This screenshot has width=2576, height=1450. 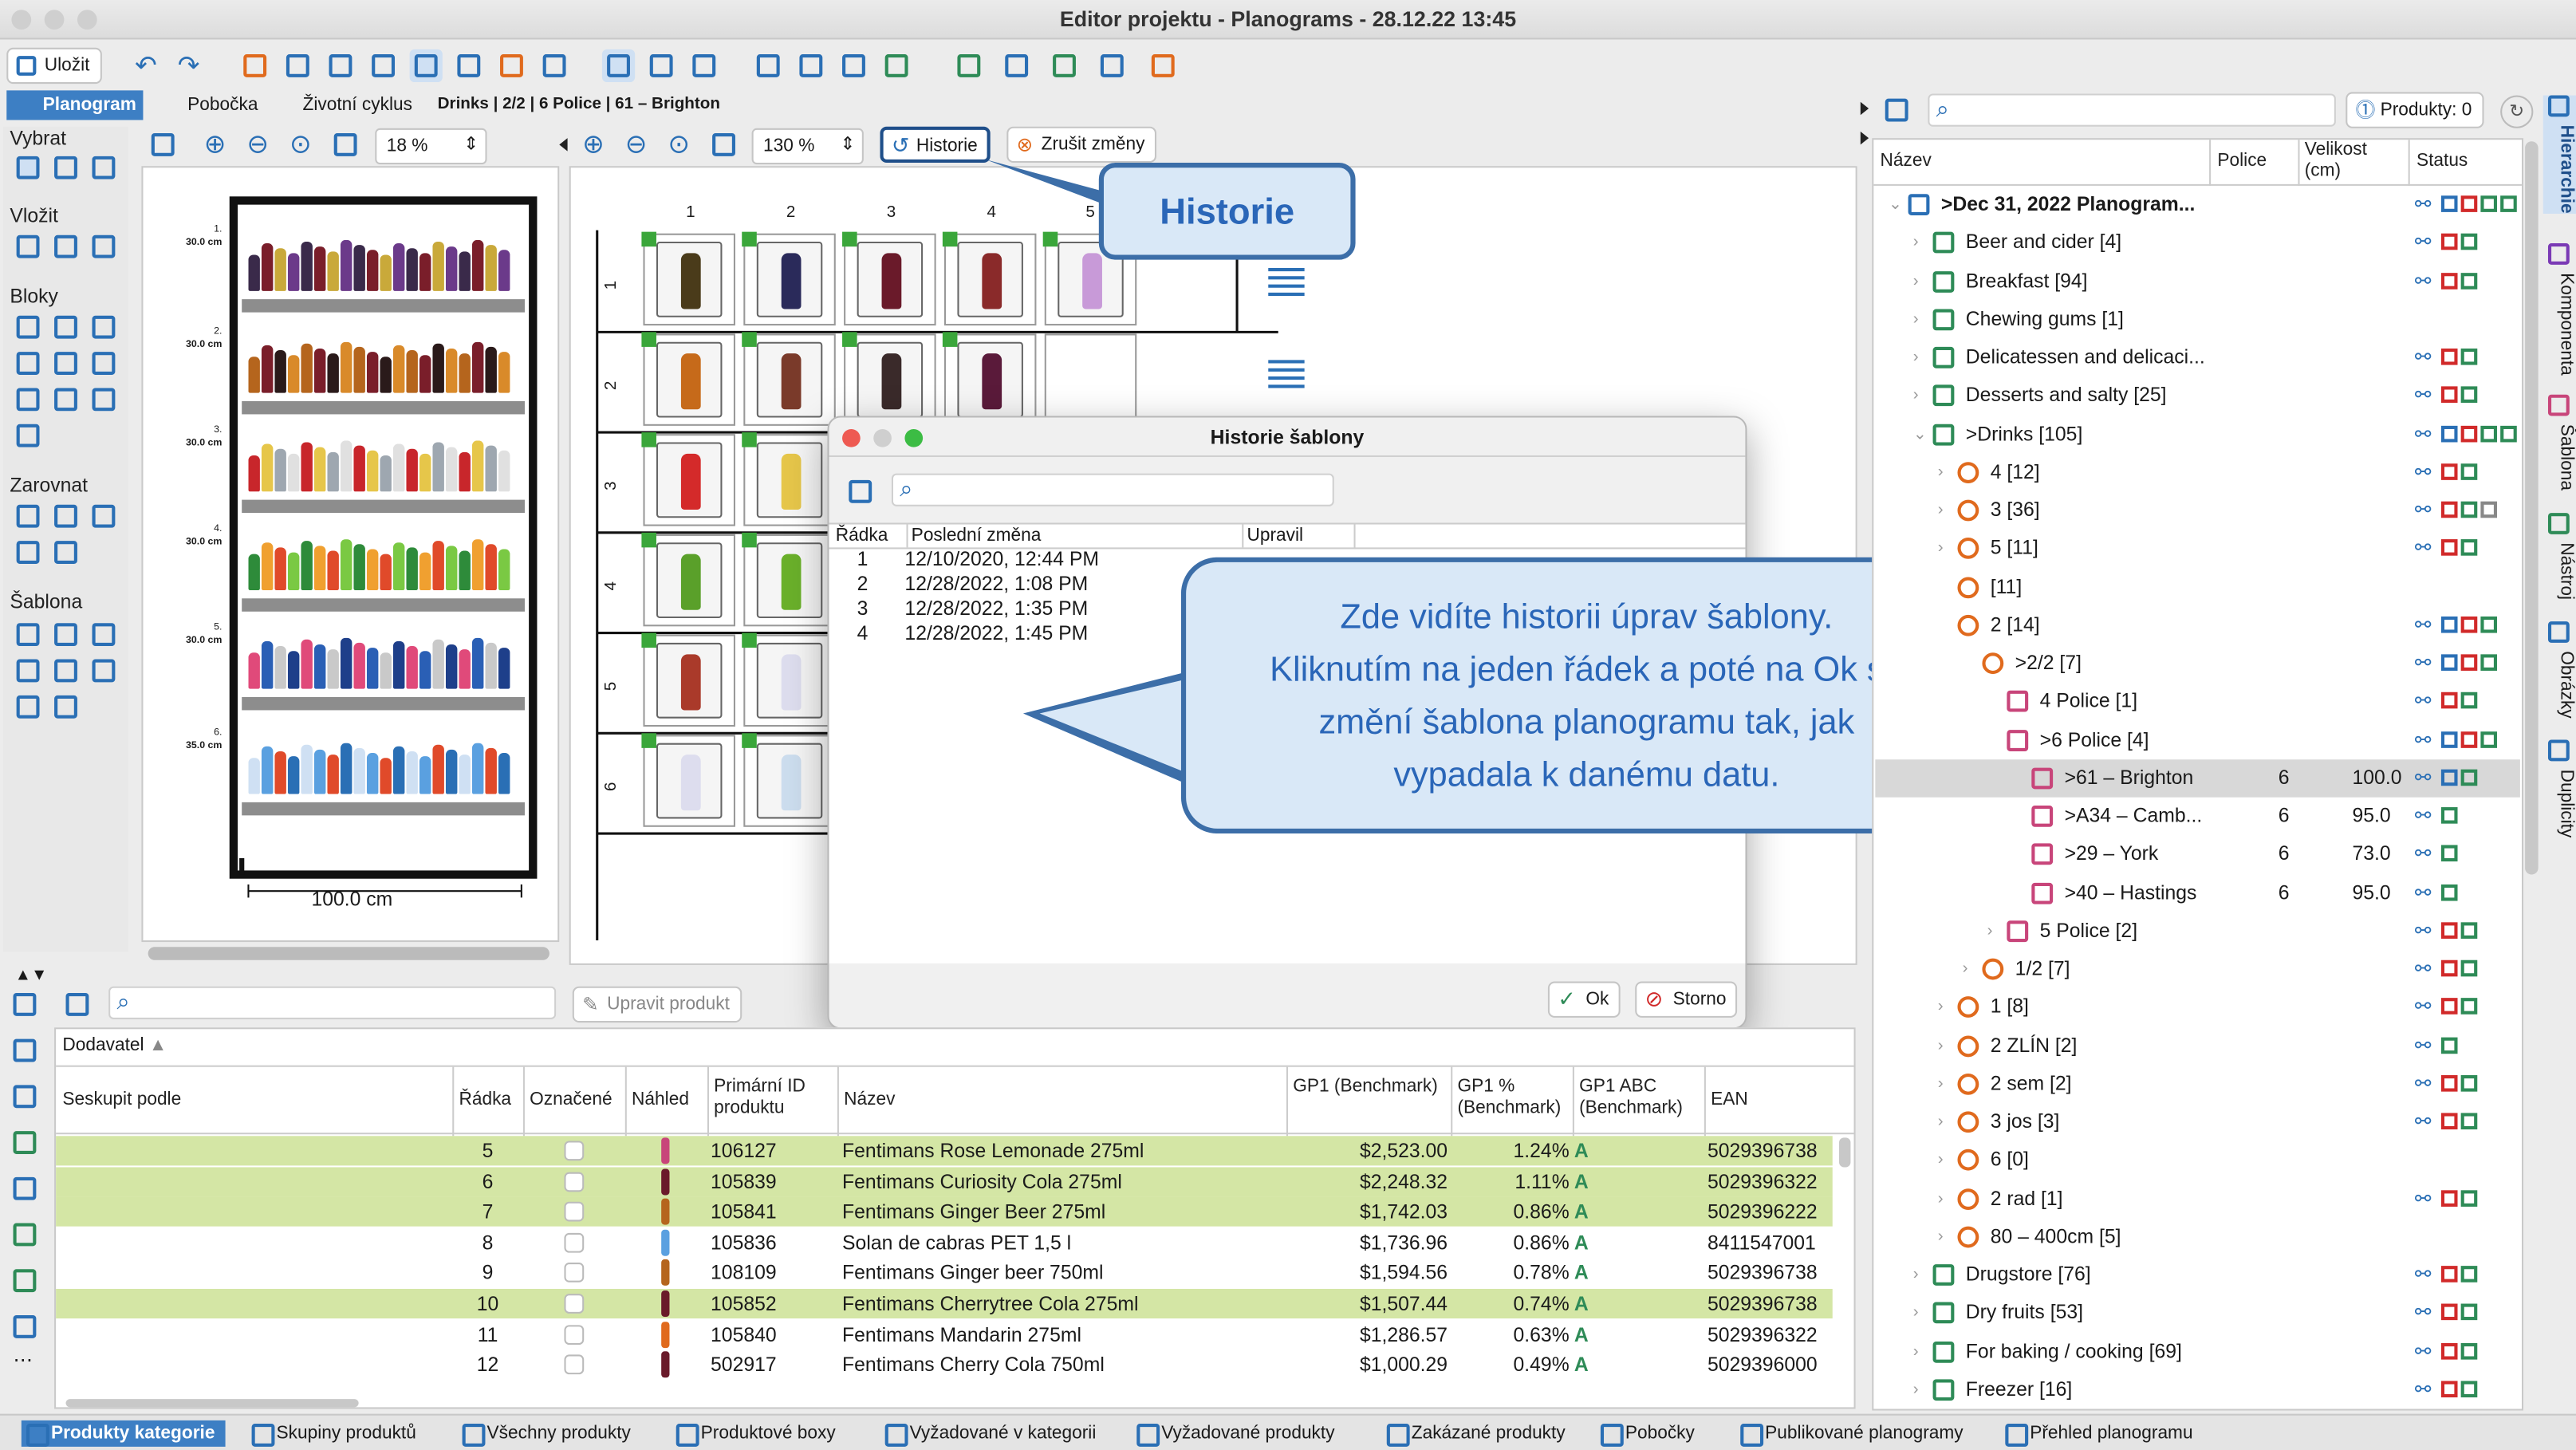 What do you see at coordinates (2197, 281) in the screenshot?
I see `tree-node: › Breakfast [94] ⚯` at bounding box center [2197, 281].